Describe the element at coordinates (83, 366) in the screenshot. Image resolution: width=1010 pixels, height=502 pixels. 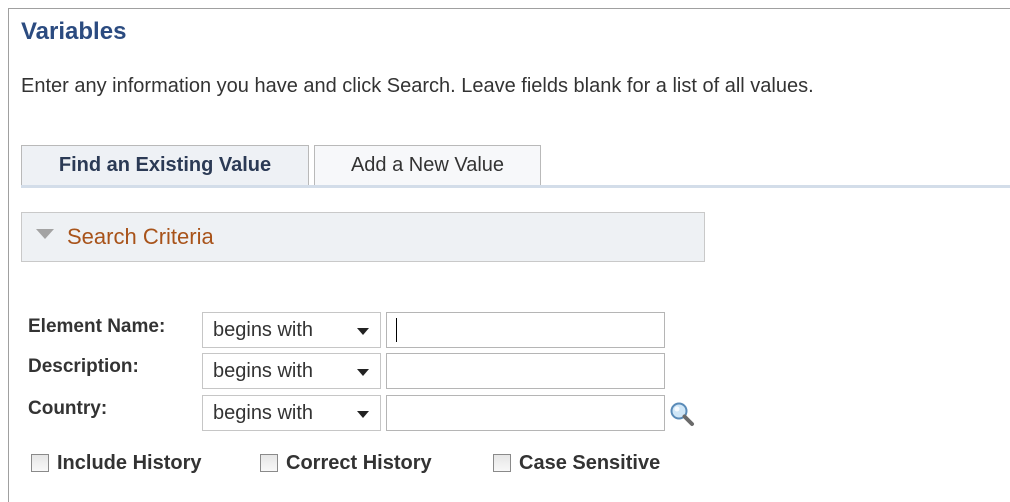
I see `description-label: Description:` at that location.